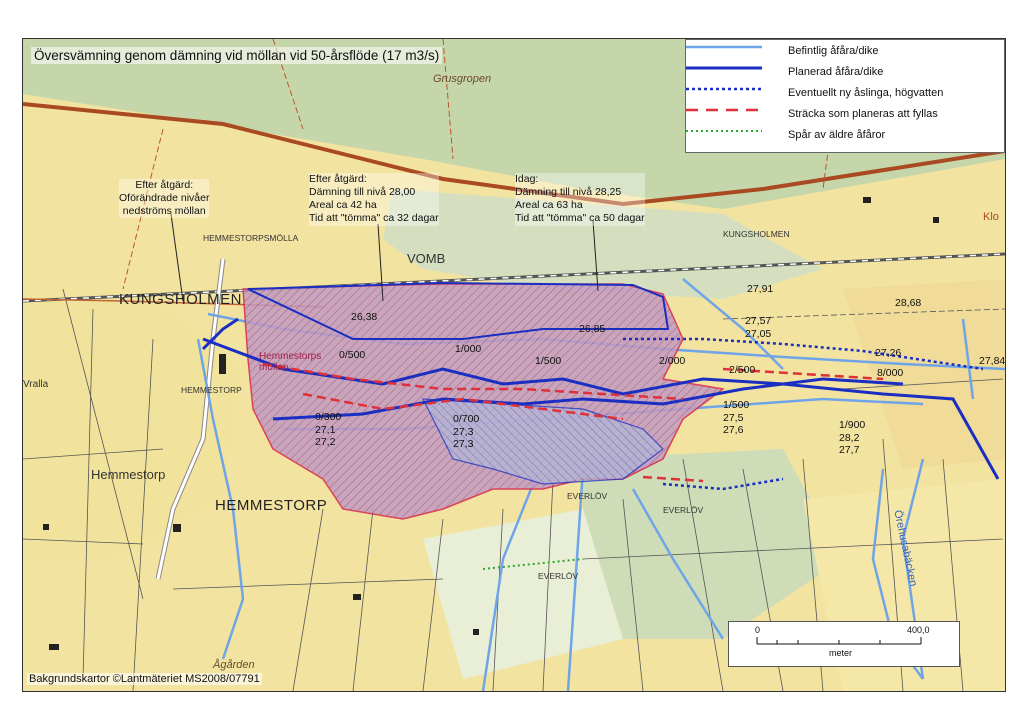 This screenshot has width=1024, height=725. Describe the element at coordinates (672, 361) in the screenshot. I see `chainage-label: 2/000` at that location.